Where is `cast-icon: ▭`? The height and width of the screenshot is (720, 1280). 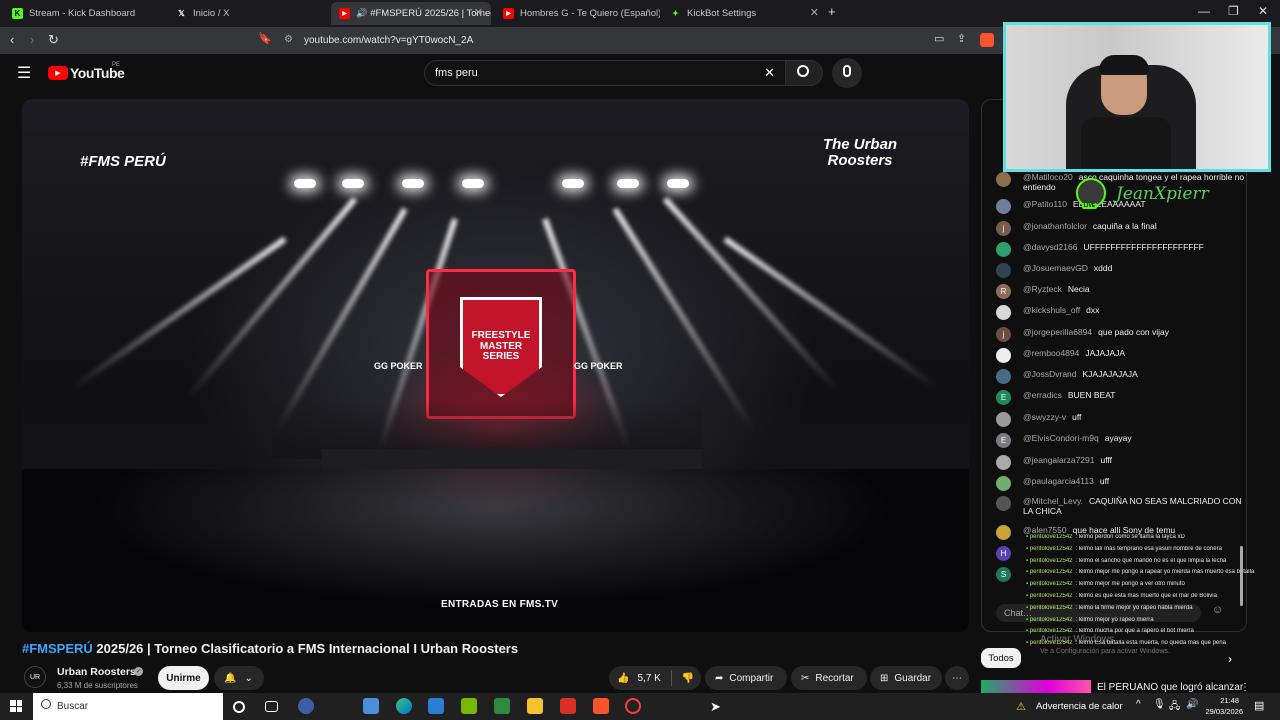
cast-icon: ▭ is located at coordinates (939, 38).